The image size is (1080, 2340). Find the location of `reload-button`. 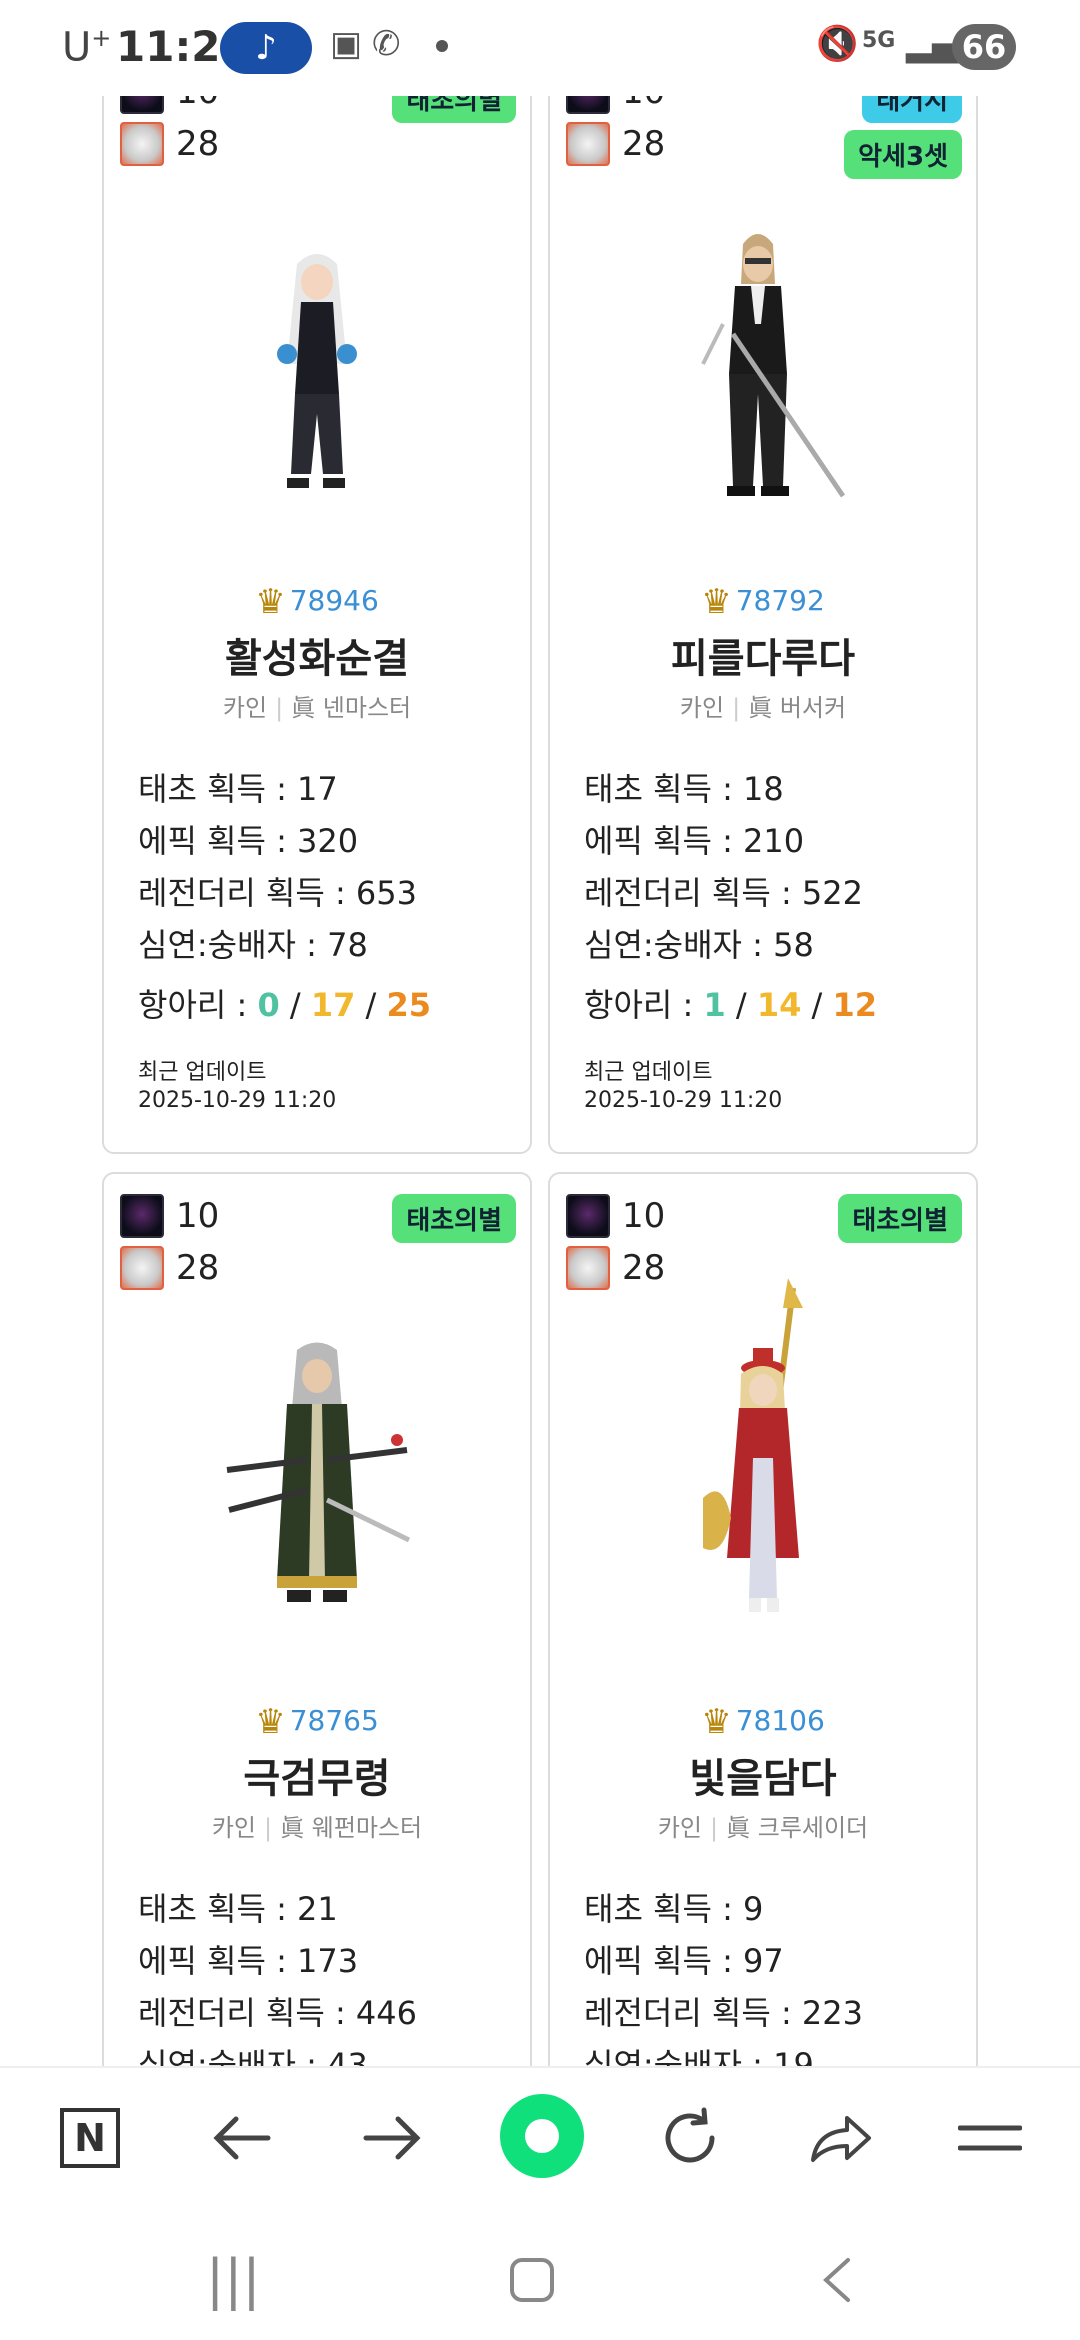

reload-button is located at coordinates (690, 2138).